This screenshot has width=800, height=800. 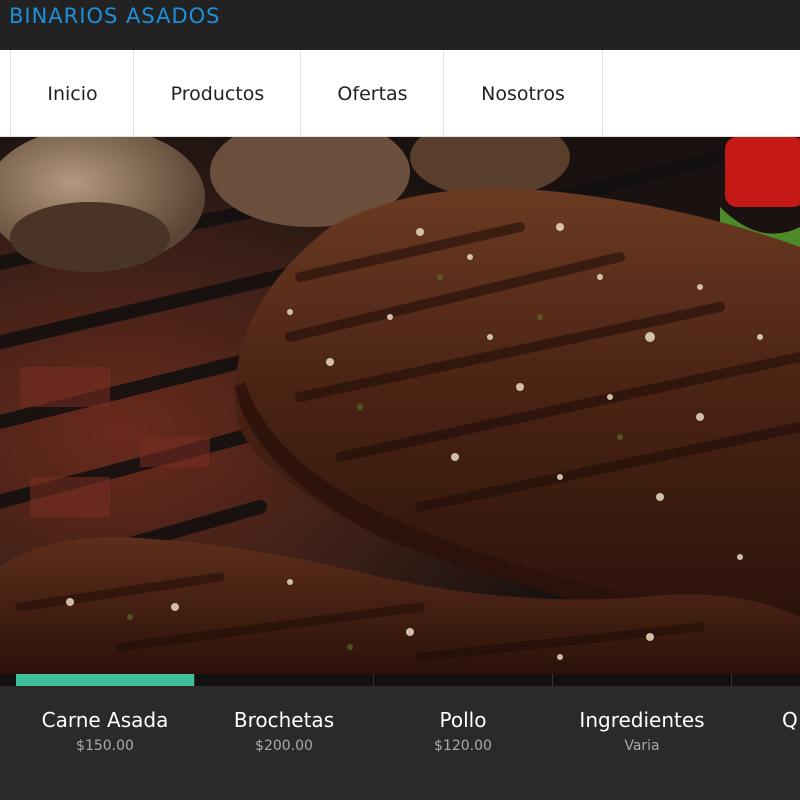 I want to click on brand-logo: BINARIOS ASADOS, so click(x=114, y=16).